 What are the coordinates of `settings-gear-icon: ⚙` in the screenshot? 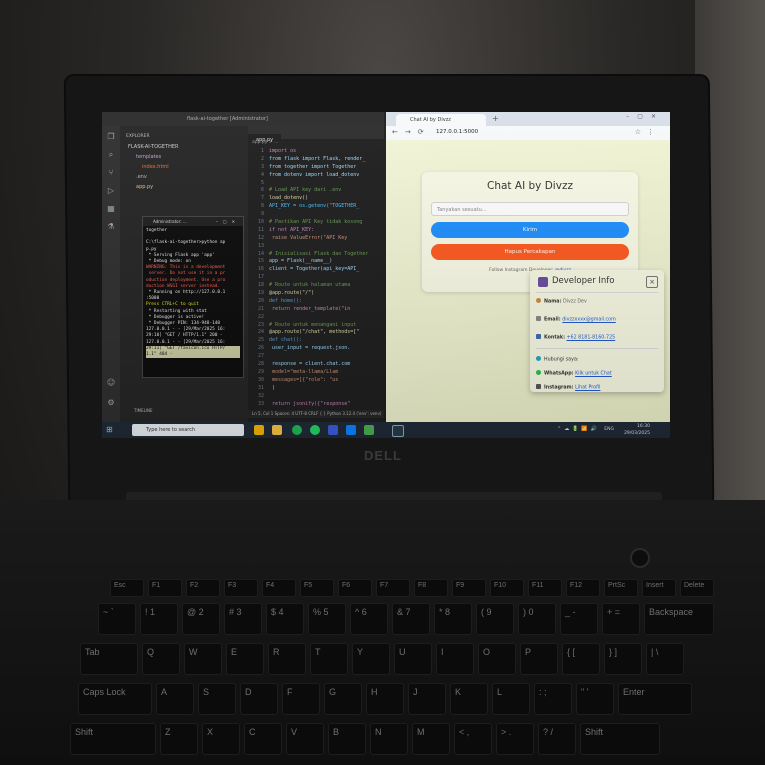 It's located at (111, 403).